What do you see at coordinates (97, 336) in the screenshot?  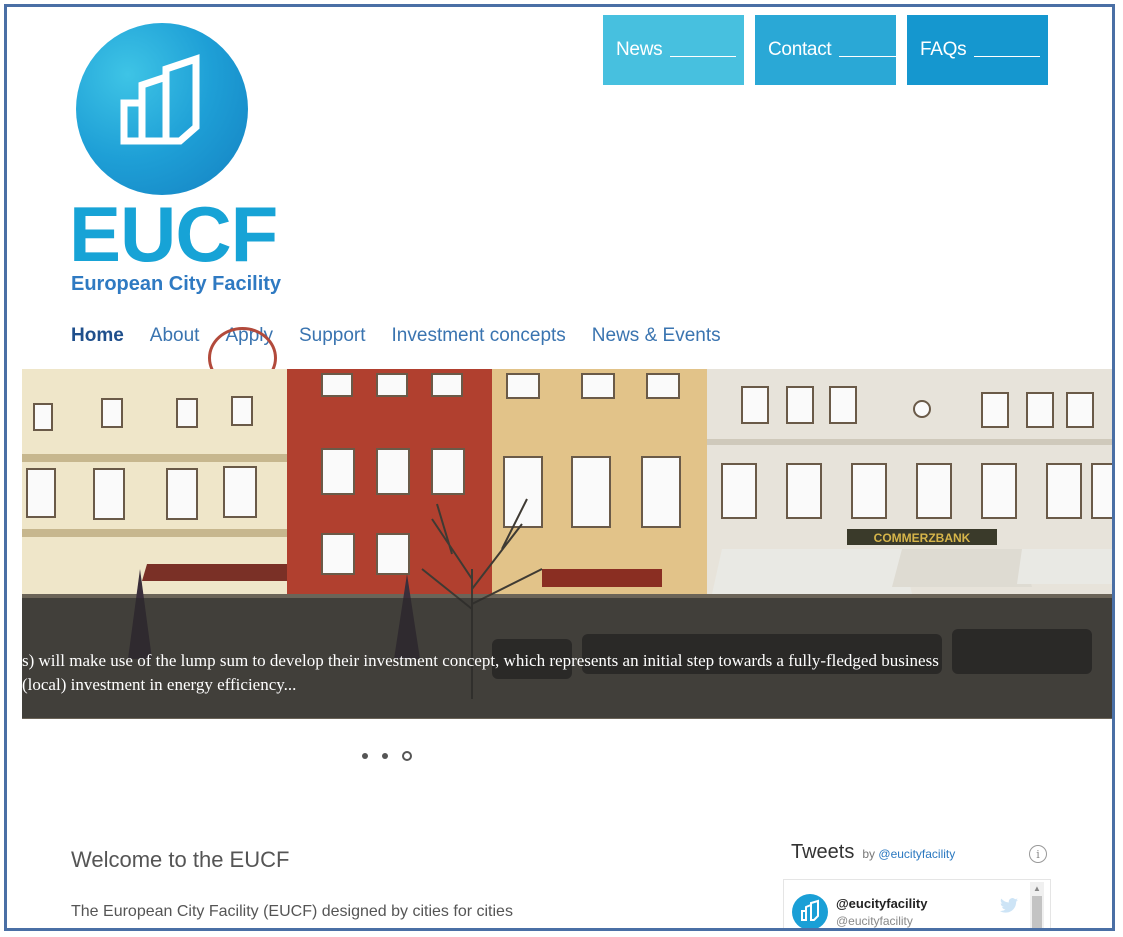 I see `nav-item-home: Home` at bounding box center [97, 336].